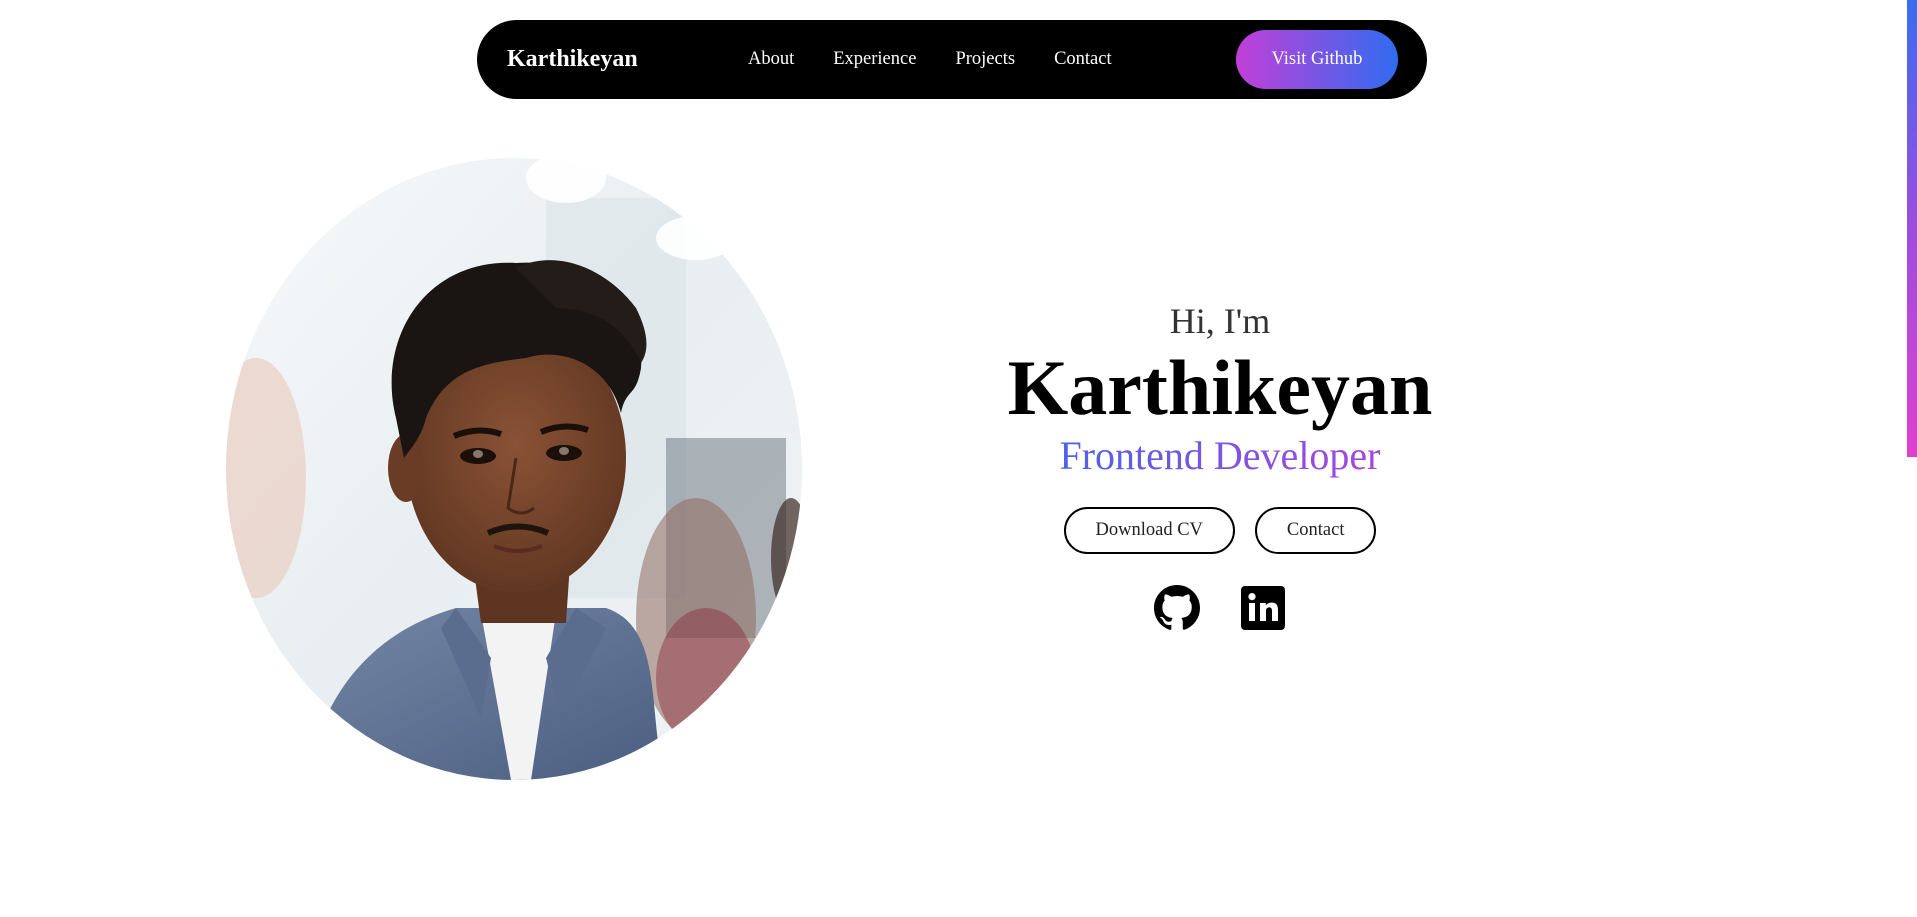  I want to click on github-icon, so click(1177, 608).